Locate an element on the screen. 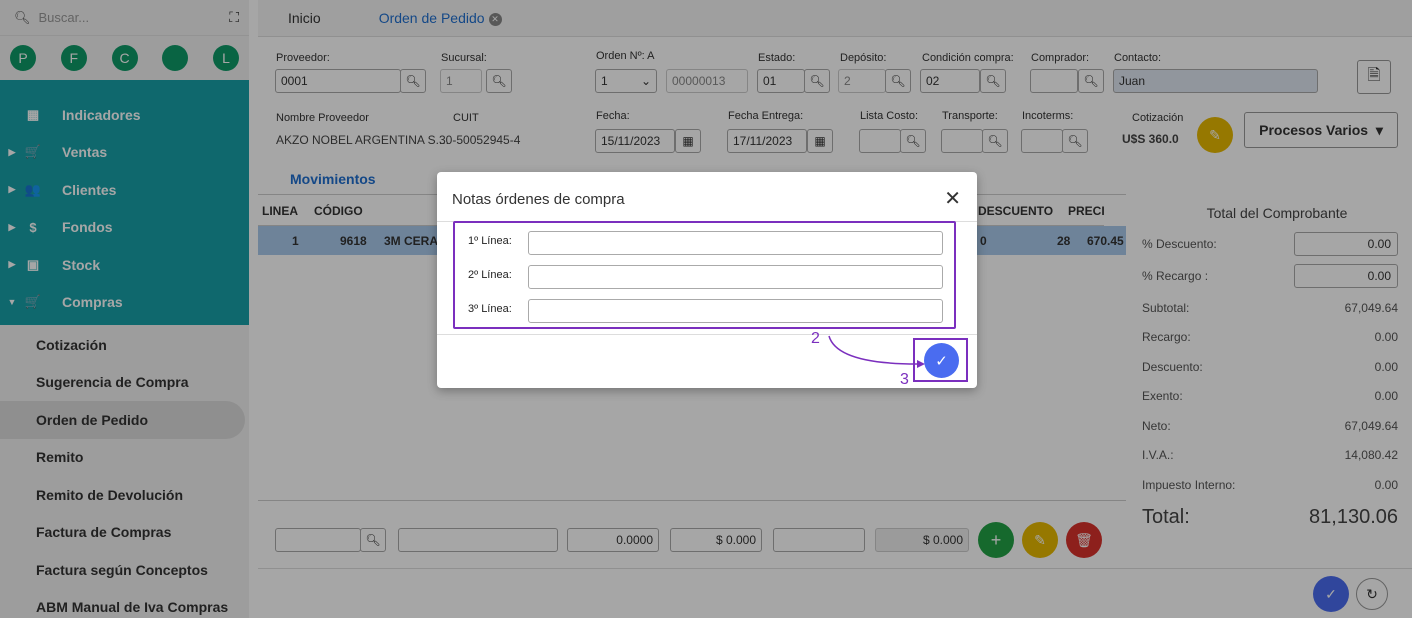  annotation-step-2: 2 is located at coordinates (815, 338).